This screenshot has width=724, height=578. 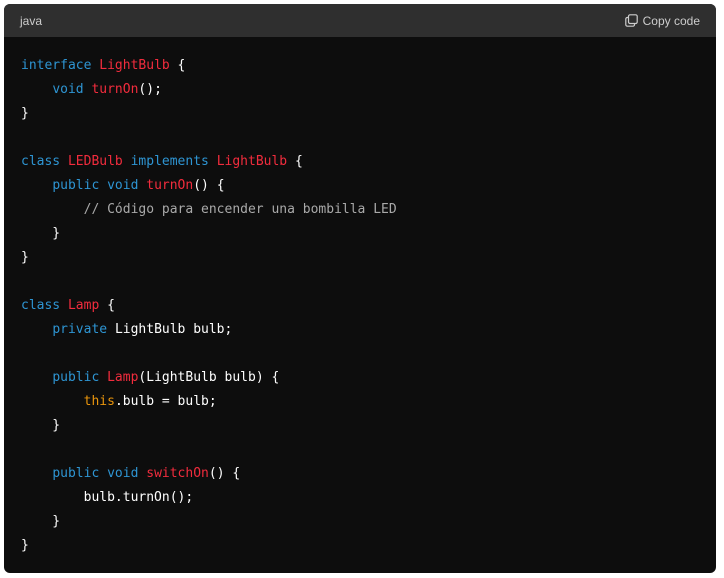 I want to click on code-token: bulb.turnOn();, so click(x=107, y=497).